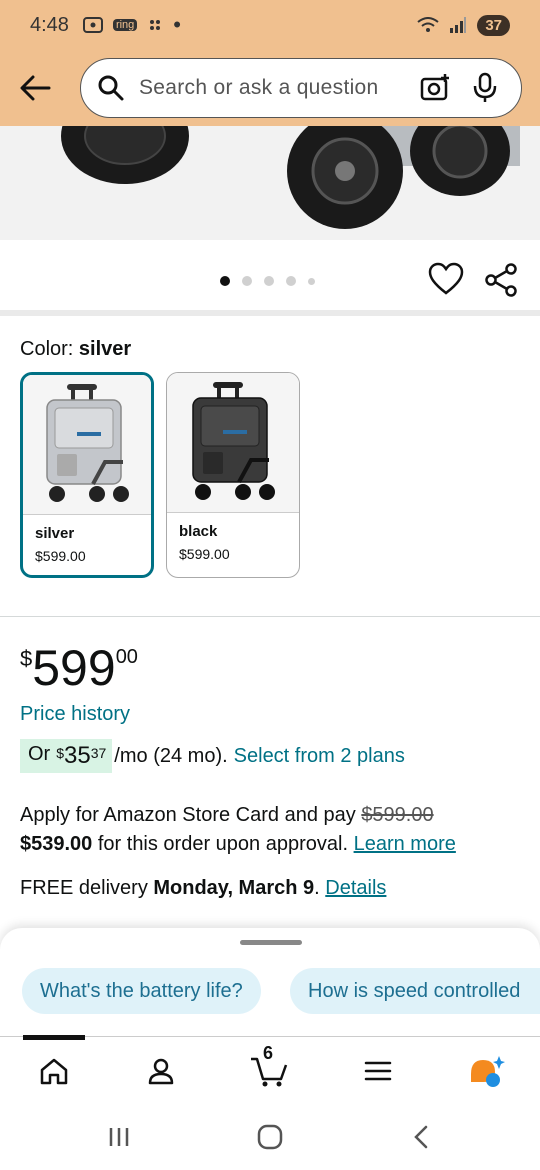  I want to click on price-fraction: 00, so click(126, 657).